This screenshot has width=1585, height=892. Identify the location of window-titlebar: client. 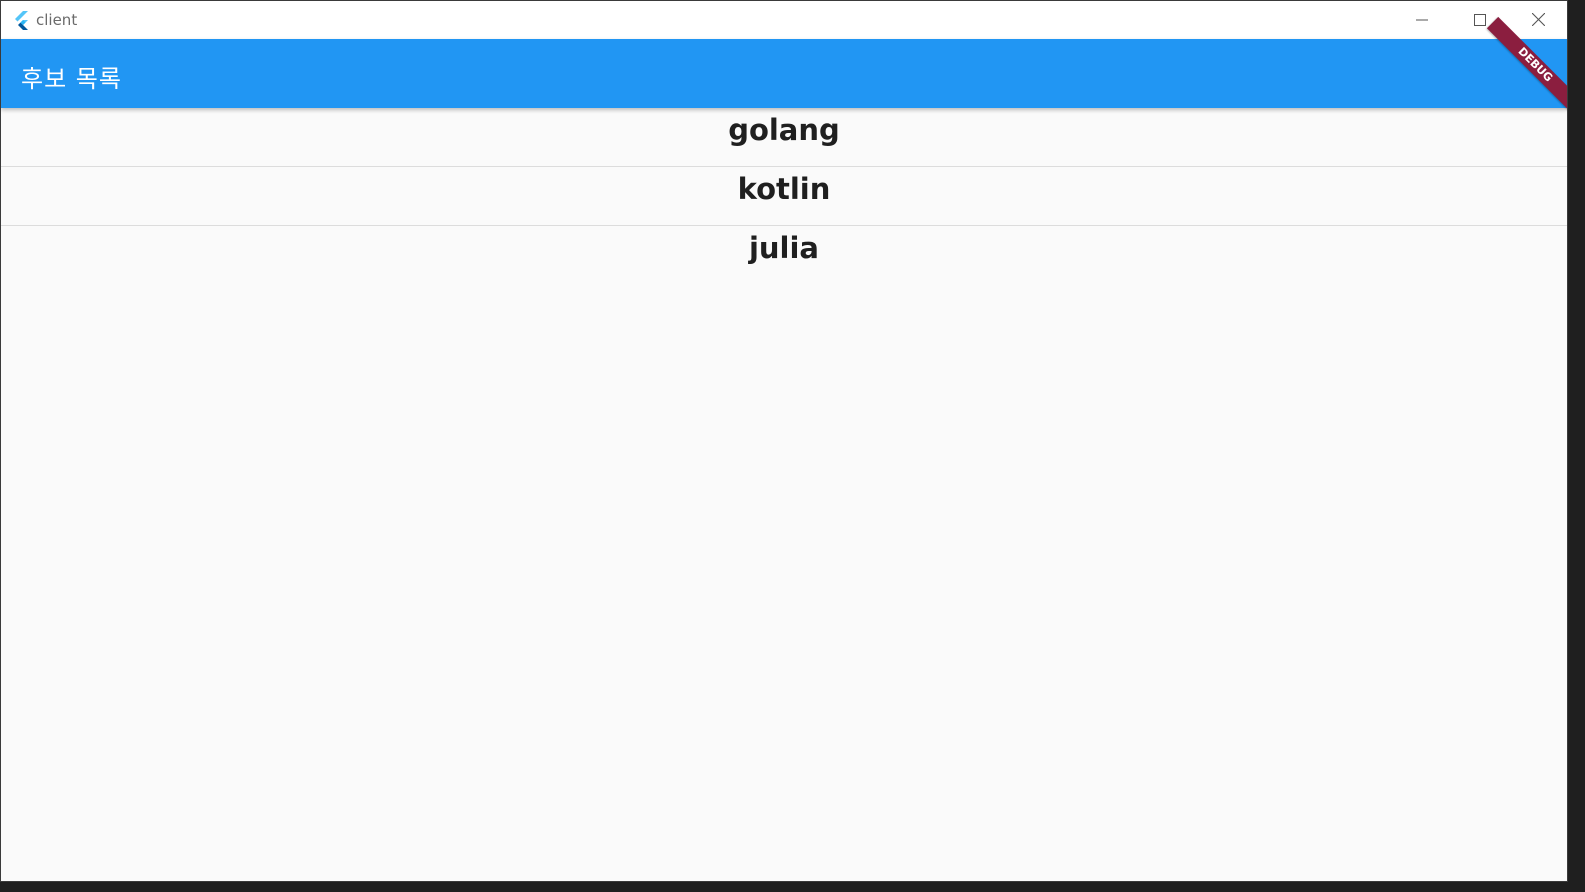
(784, 20).